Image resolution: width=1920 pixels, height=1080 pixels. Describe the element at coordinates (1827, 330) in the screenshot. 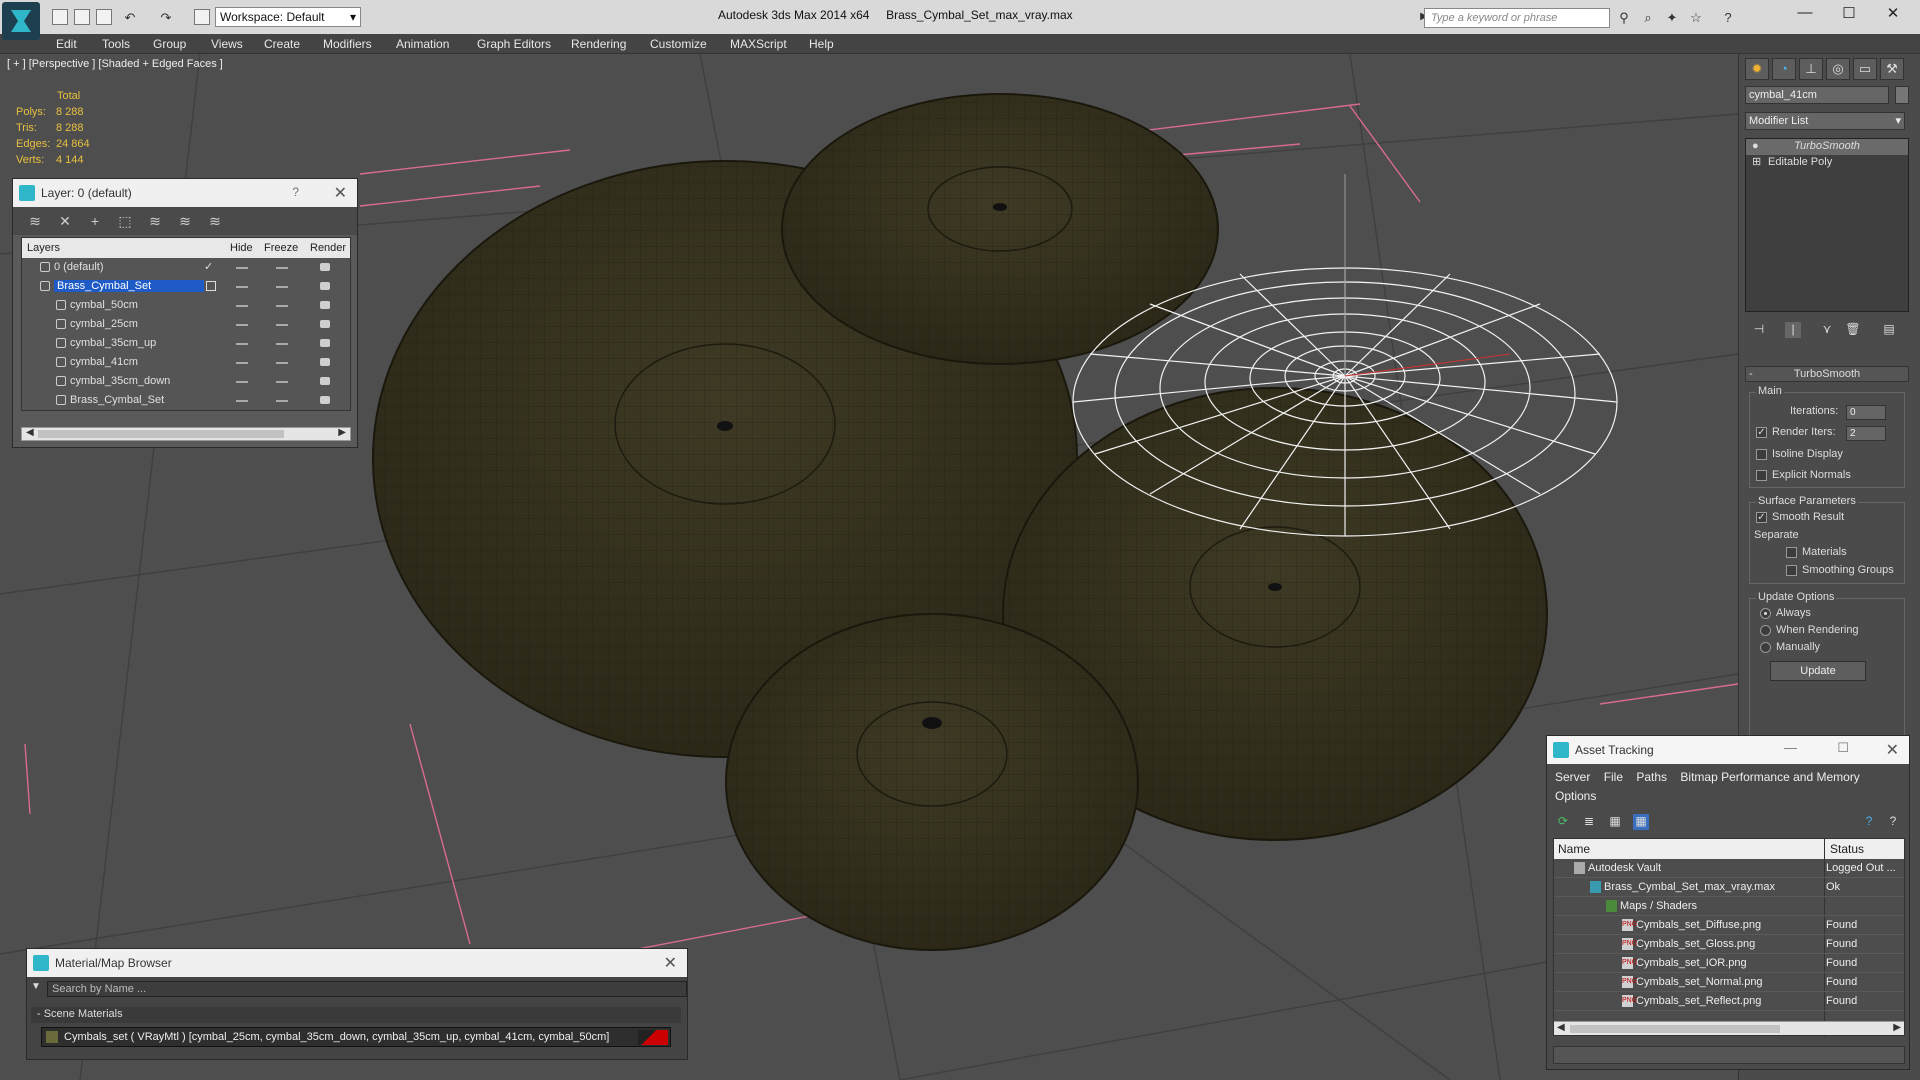

I see `make-unique-icon: ⋎` at that location.